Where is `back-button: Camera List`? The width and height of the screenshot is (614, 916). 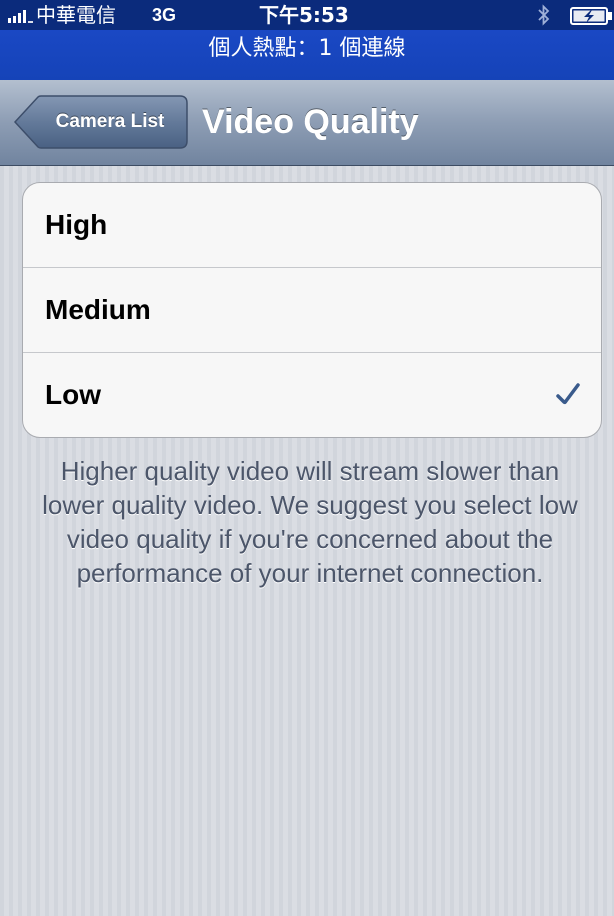 back-button: Camera List is located at coordinates (101, 122).